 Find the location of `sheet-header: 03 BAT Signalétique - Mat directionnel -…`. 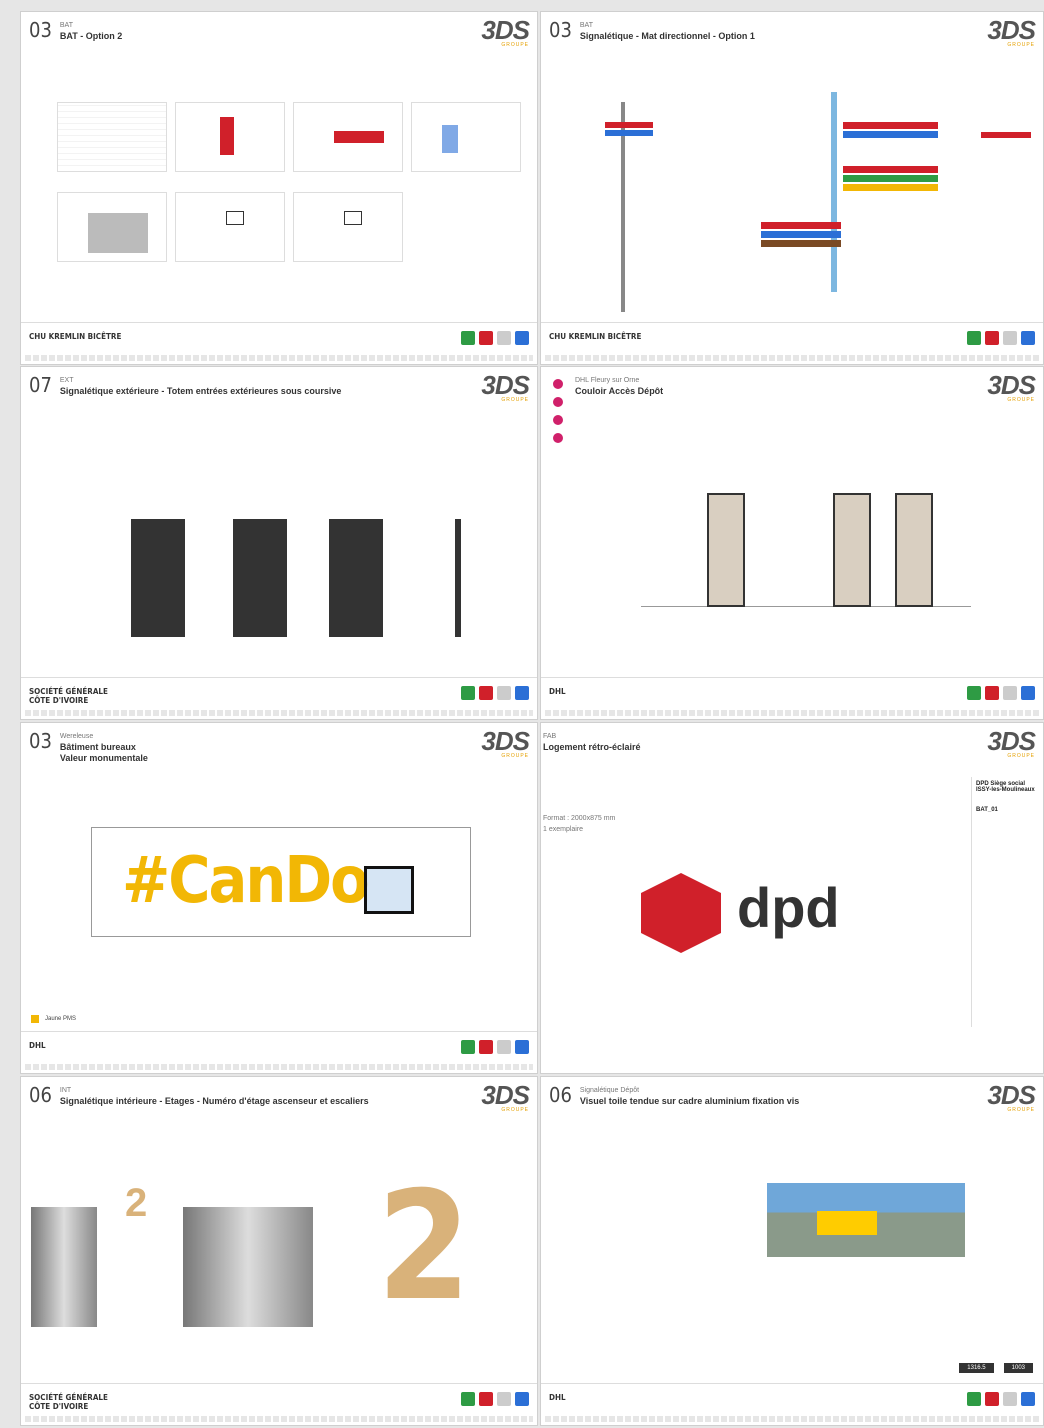

sheet-header: 03 BAT Signalétique - Mat directionnel -… is located at coordinates (652, 31).